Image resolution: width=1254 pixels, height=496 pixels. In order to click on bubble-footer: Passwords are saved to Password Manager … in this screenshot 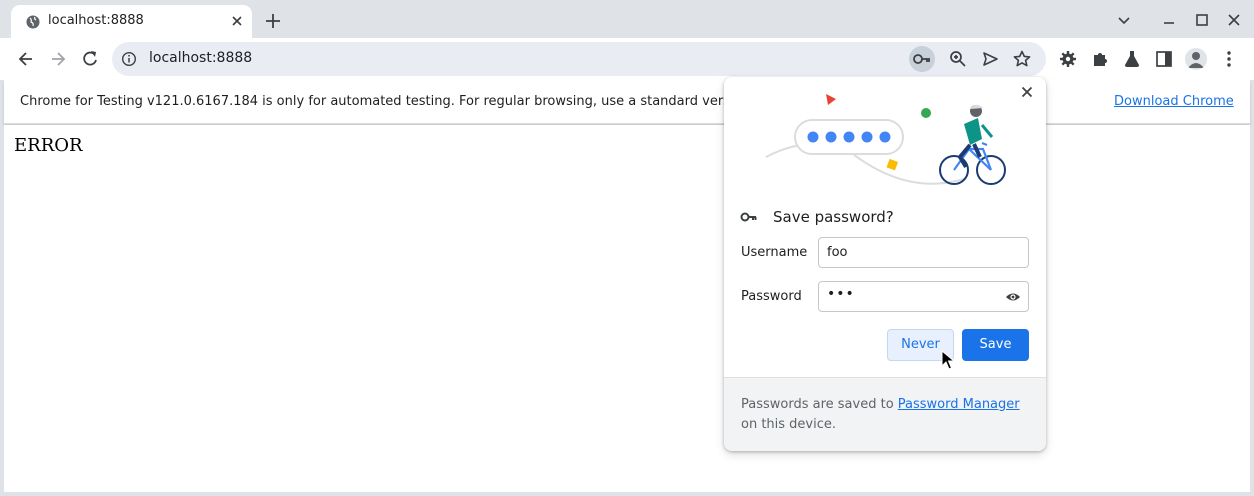, I will do `click(885, 414)`.